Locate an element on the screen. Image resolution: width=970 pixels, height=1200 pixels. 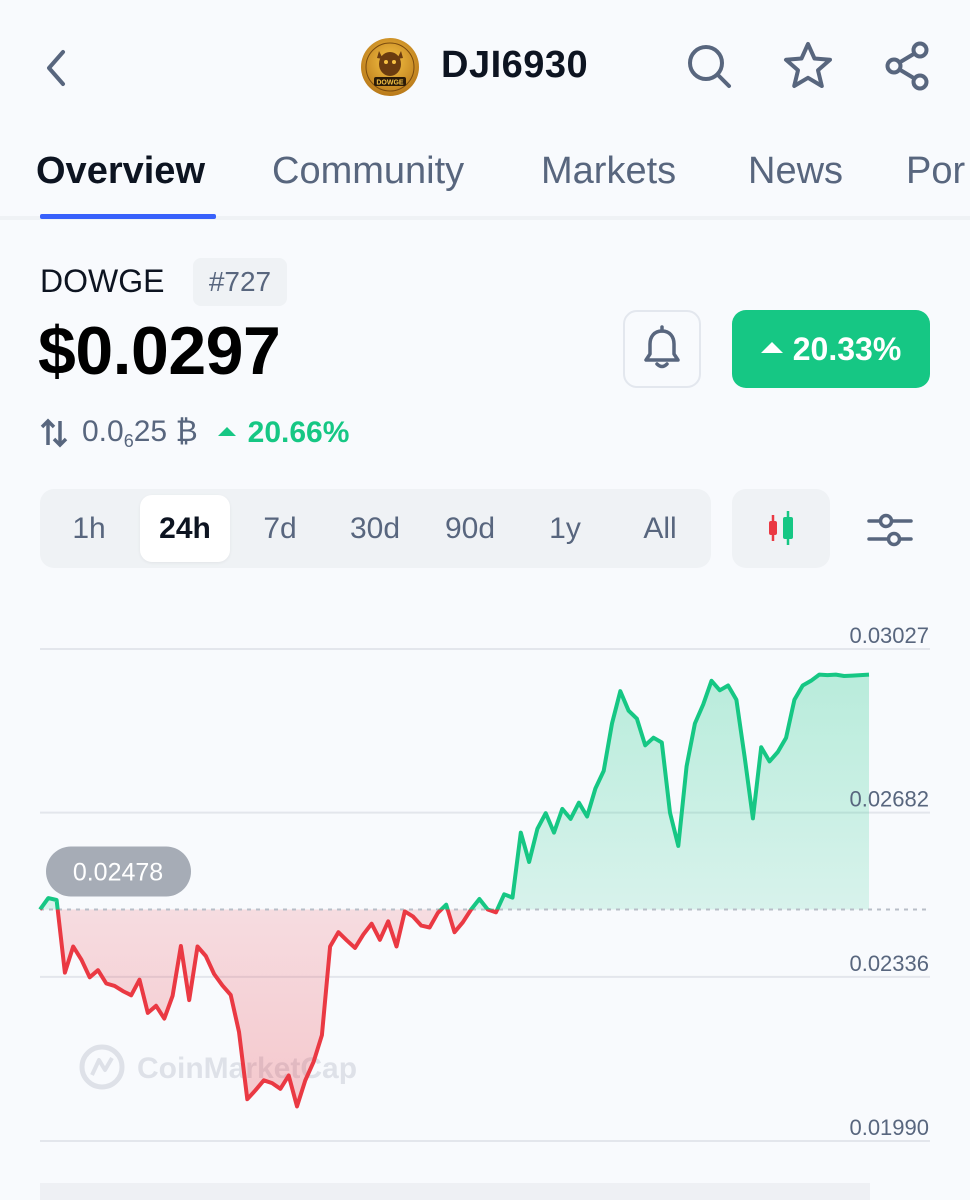
range-all: All is located at coordinates (660, 528).